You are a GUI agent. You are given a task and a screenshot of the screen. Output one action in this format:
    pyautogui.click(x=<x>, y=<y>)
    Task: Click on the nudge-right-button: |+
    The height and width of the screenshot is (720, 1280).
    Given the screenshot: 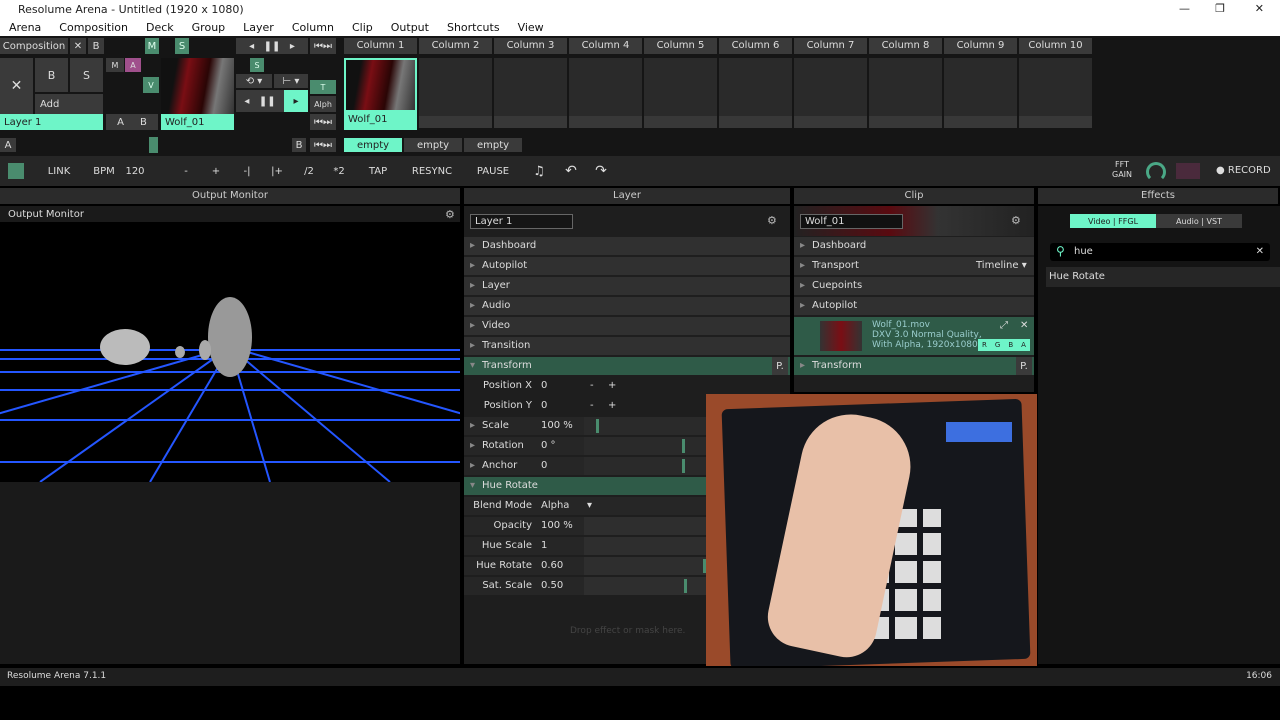 What is the action you would take?
    pyautogui.click(x=277, y=171)
    